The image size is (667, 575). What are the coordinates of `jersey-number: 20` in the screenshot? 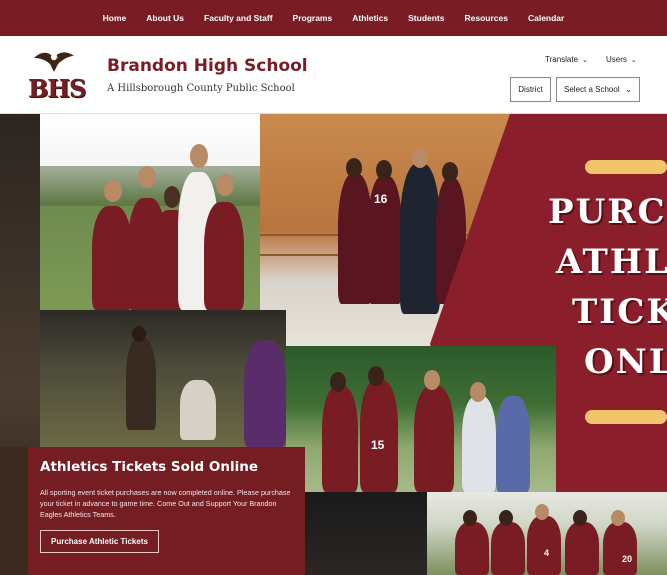 It's located at (627, 559).